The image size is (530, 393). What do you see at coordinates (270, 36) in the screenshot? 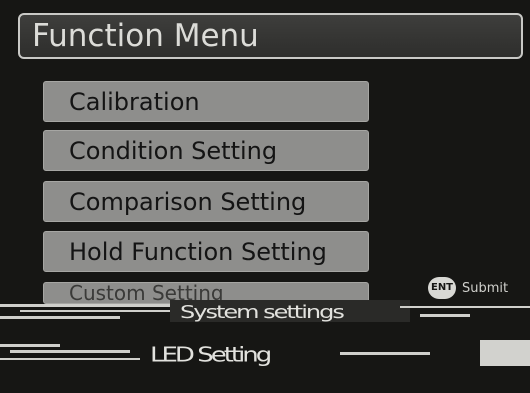
I see `menu-title: Function Menu` at bounding box center [270, 36].